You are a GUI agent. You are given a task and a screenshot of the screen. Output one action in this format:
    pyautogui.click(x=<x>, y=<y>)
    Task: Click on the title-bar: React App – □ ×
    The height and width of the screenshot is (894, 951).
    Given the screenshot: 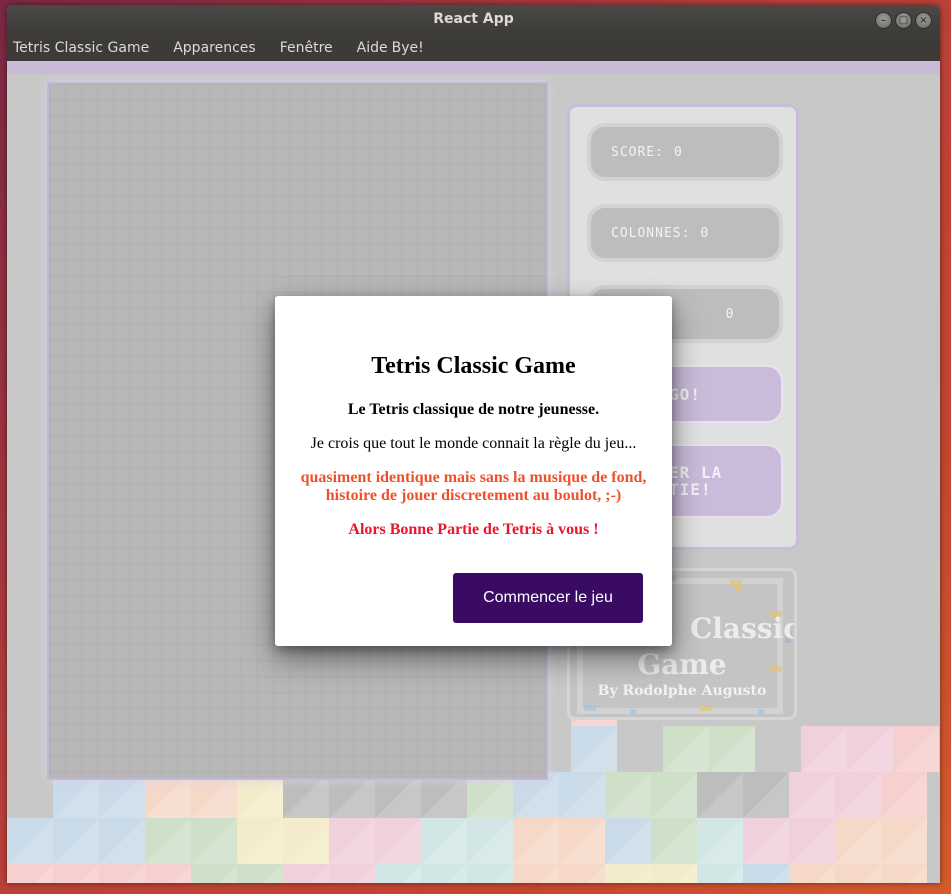 What is the action you would take?
    pyautogui.click(x=473, y=19)
    